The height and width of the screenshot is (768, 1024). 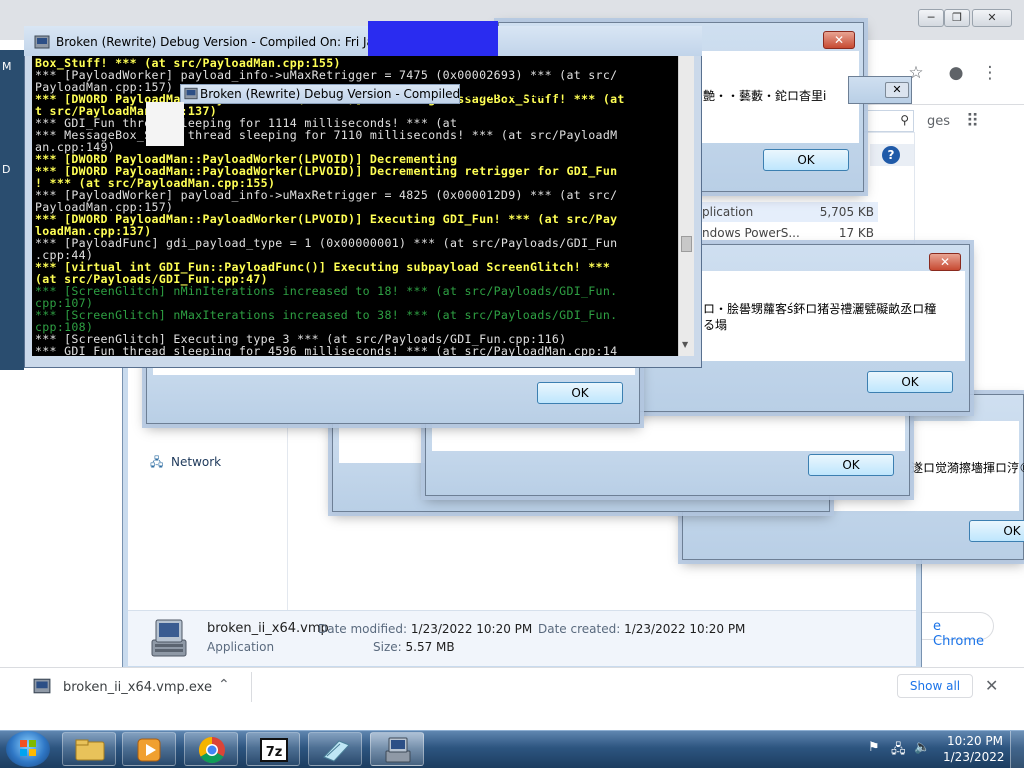 I want to click on clock-time: 10:20 PM, so click(x=975, y=741).